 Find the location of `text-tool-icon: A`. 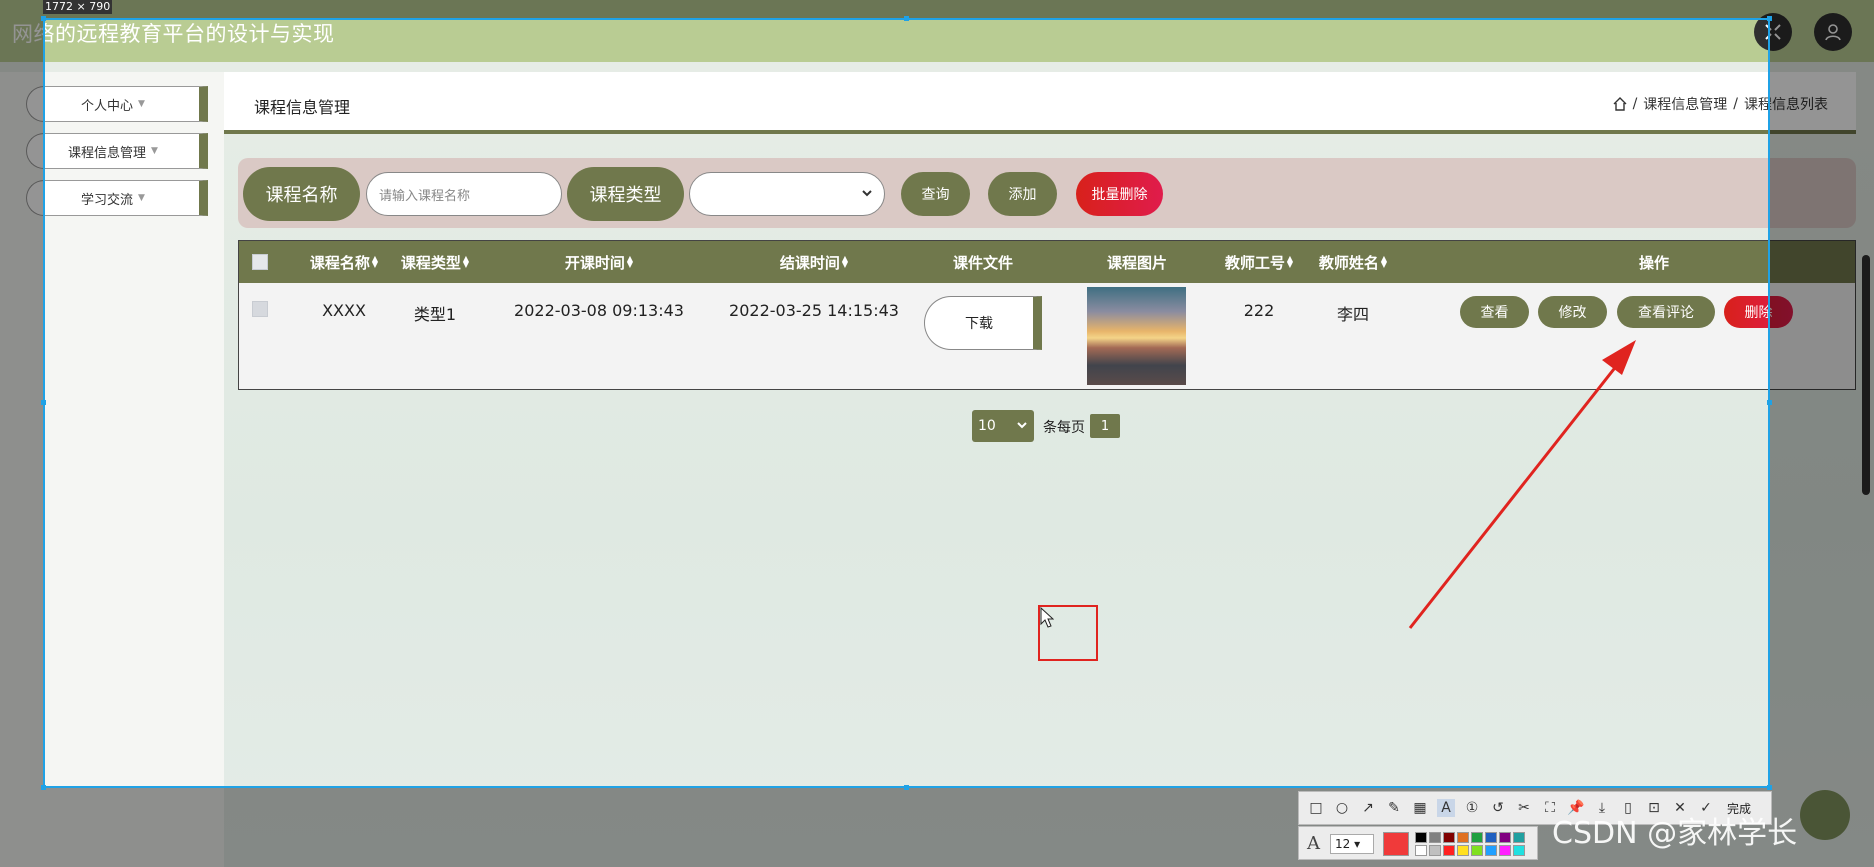

text-tool-icon: A is located at coordinates (1446, 808).